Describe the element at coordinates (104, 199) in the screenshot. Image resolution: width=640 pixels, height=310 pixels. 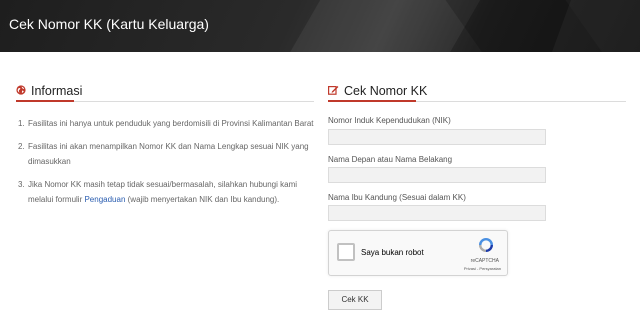
I see `complaint-link: Pengaduan` at that location.